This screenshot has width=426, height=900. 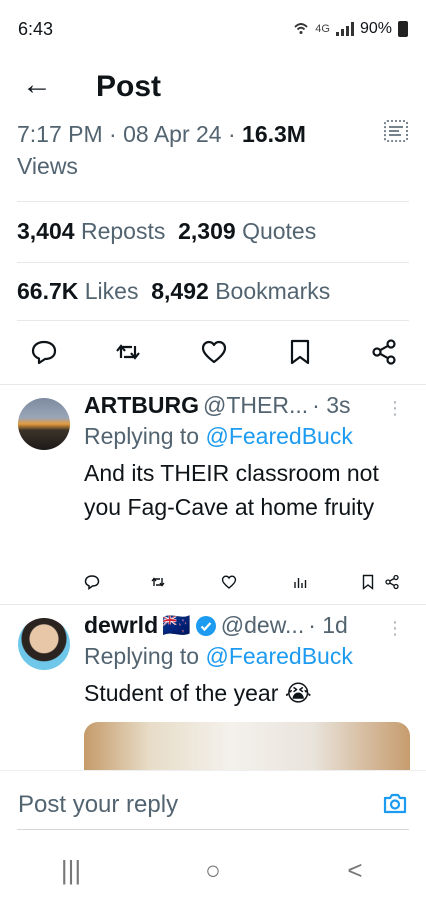 I want to click on reply-media-image, so click(x=247, y=746).